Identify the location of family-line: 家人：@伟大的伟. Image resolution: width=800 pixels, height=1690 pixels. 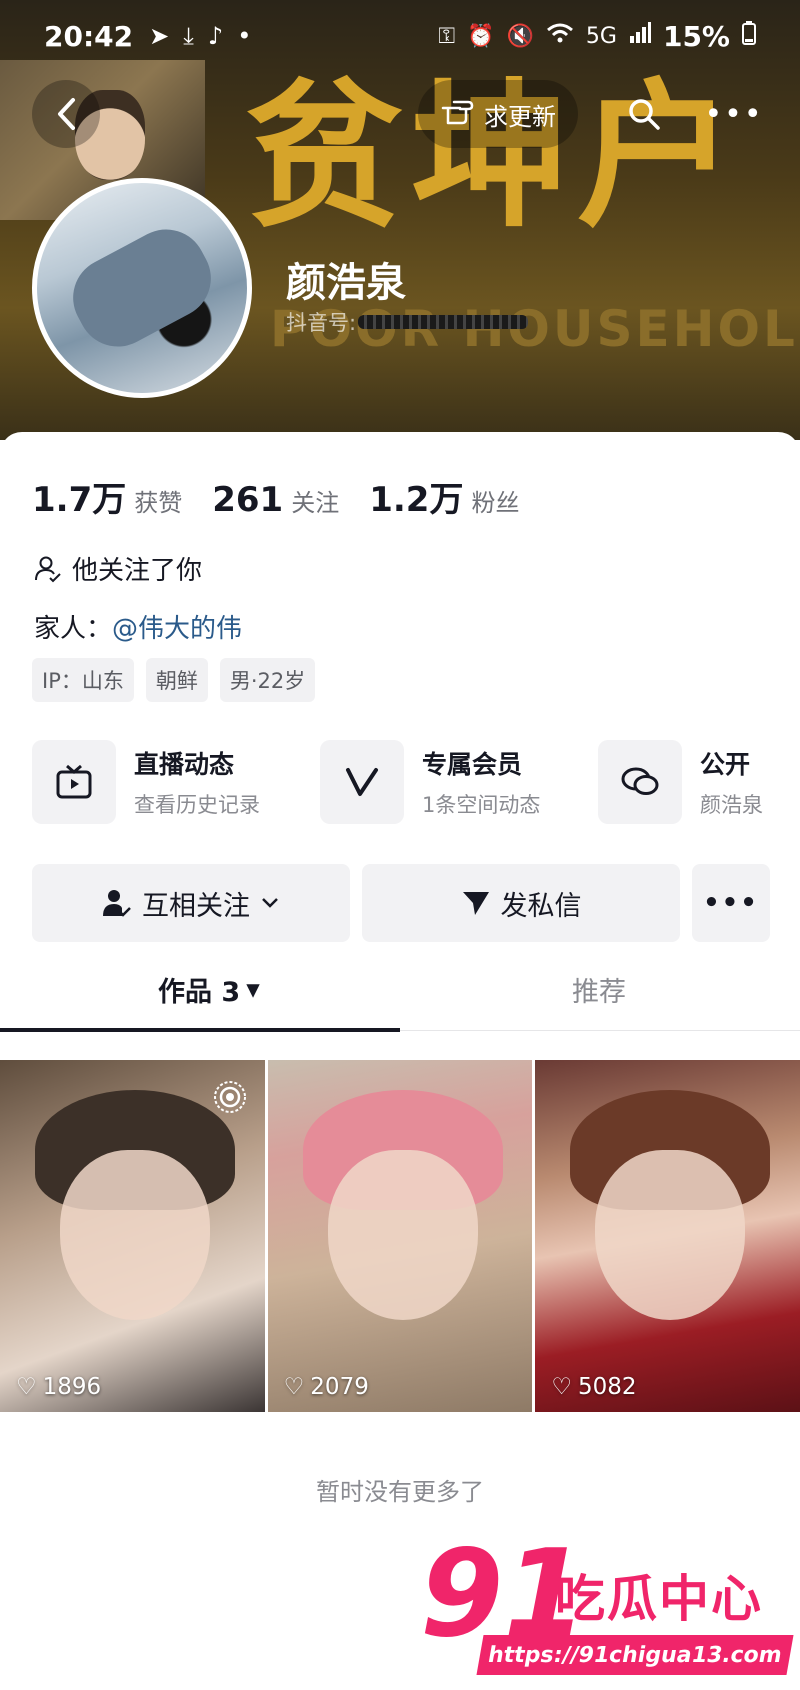
(138, 626).